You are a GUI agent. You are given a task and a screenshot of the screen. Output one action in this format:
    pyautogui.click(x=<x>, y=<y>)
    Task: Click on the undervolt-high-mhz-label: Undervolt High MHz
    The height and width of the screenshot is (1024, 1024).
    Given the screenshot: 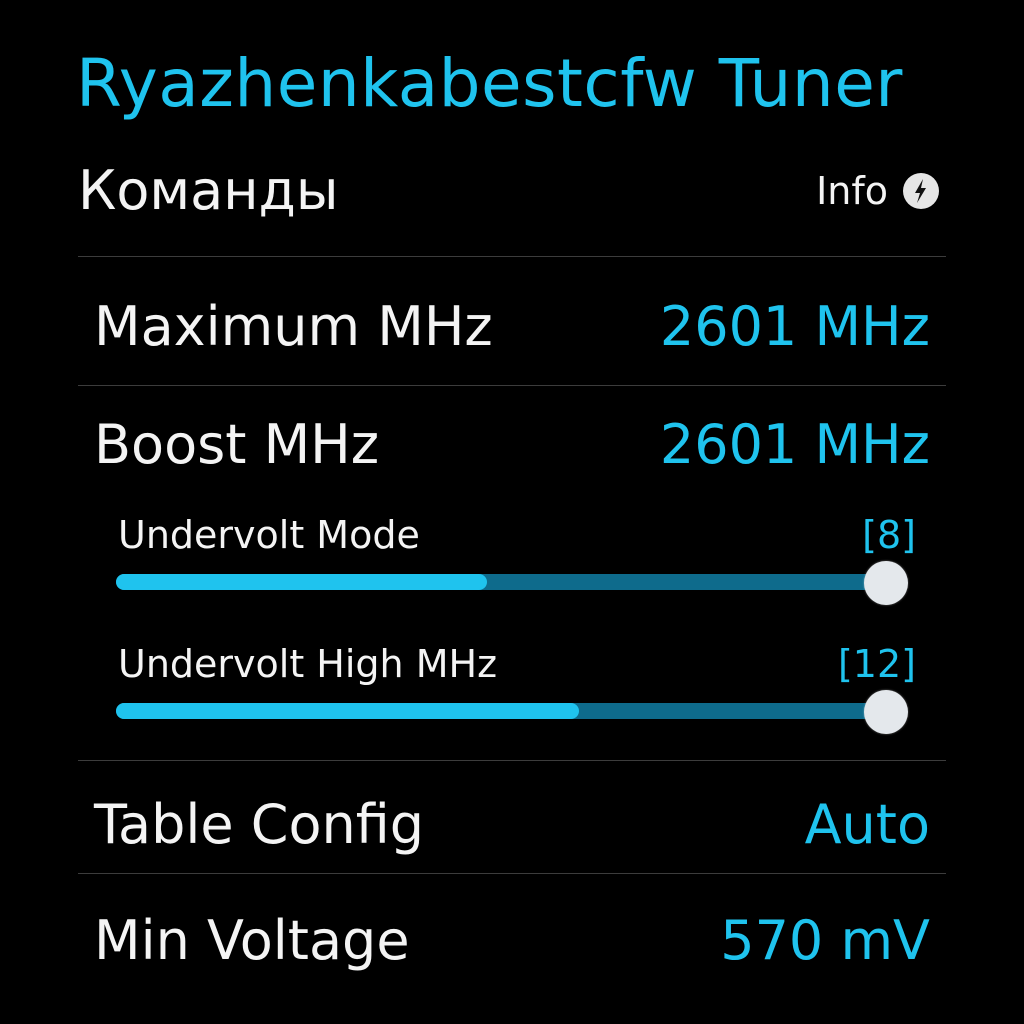 What is the action you would take?
    pyautogui.click(x=308, y=664)
    